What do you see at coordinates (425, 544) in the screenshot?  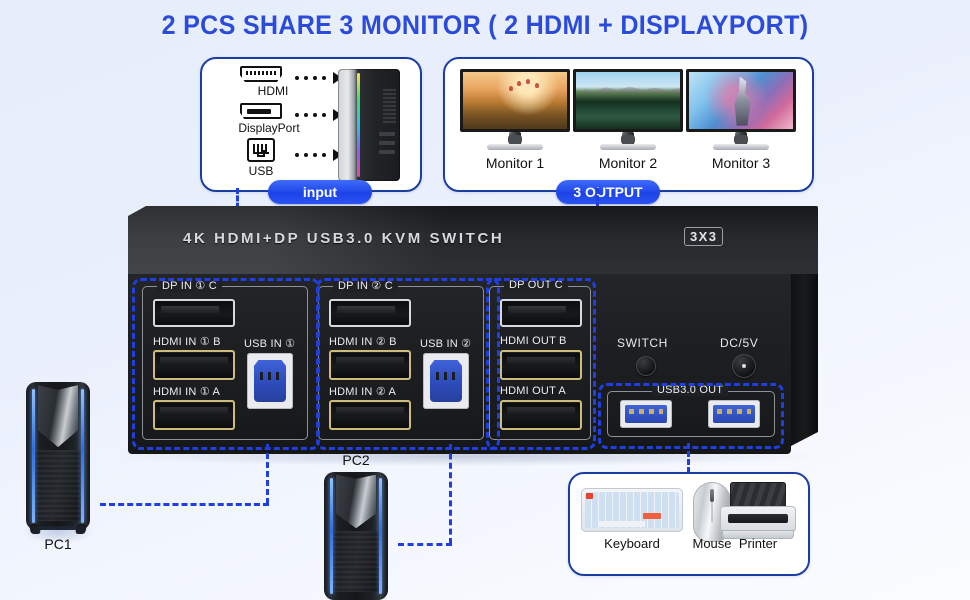 I see `pc2-route-horizontal` at bounding box center [425, 544].